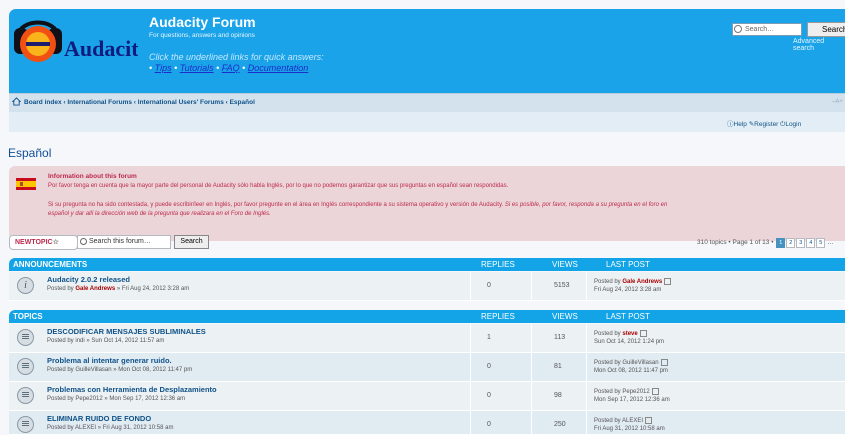 This screenshot has height=435, width=845. What do you see at coordinates (95, 289) in the screenshot?
I see `author-link: Gale Andrews` at bounding box center [95, 289].